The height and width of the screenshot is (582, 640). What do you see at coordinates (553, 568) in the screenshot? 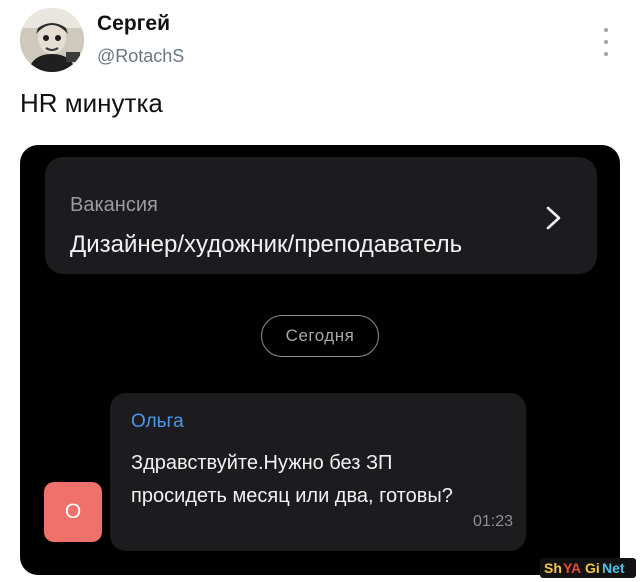
I see `svg-text: Sh` at bounding box center [553, 568].